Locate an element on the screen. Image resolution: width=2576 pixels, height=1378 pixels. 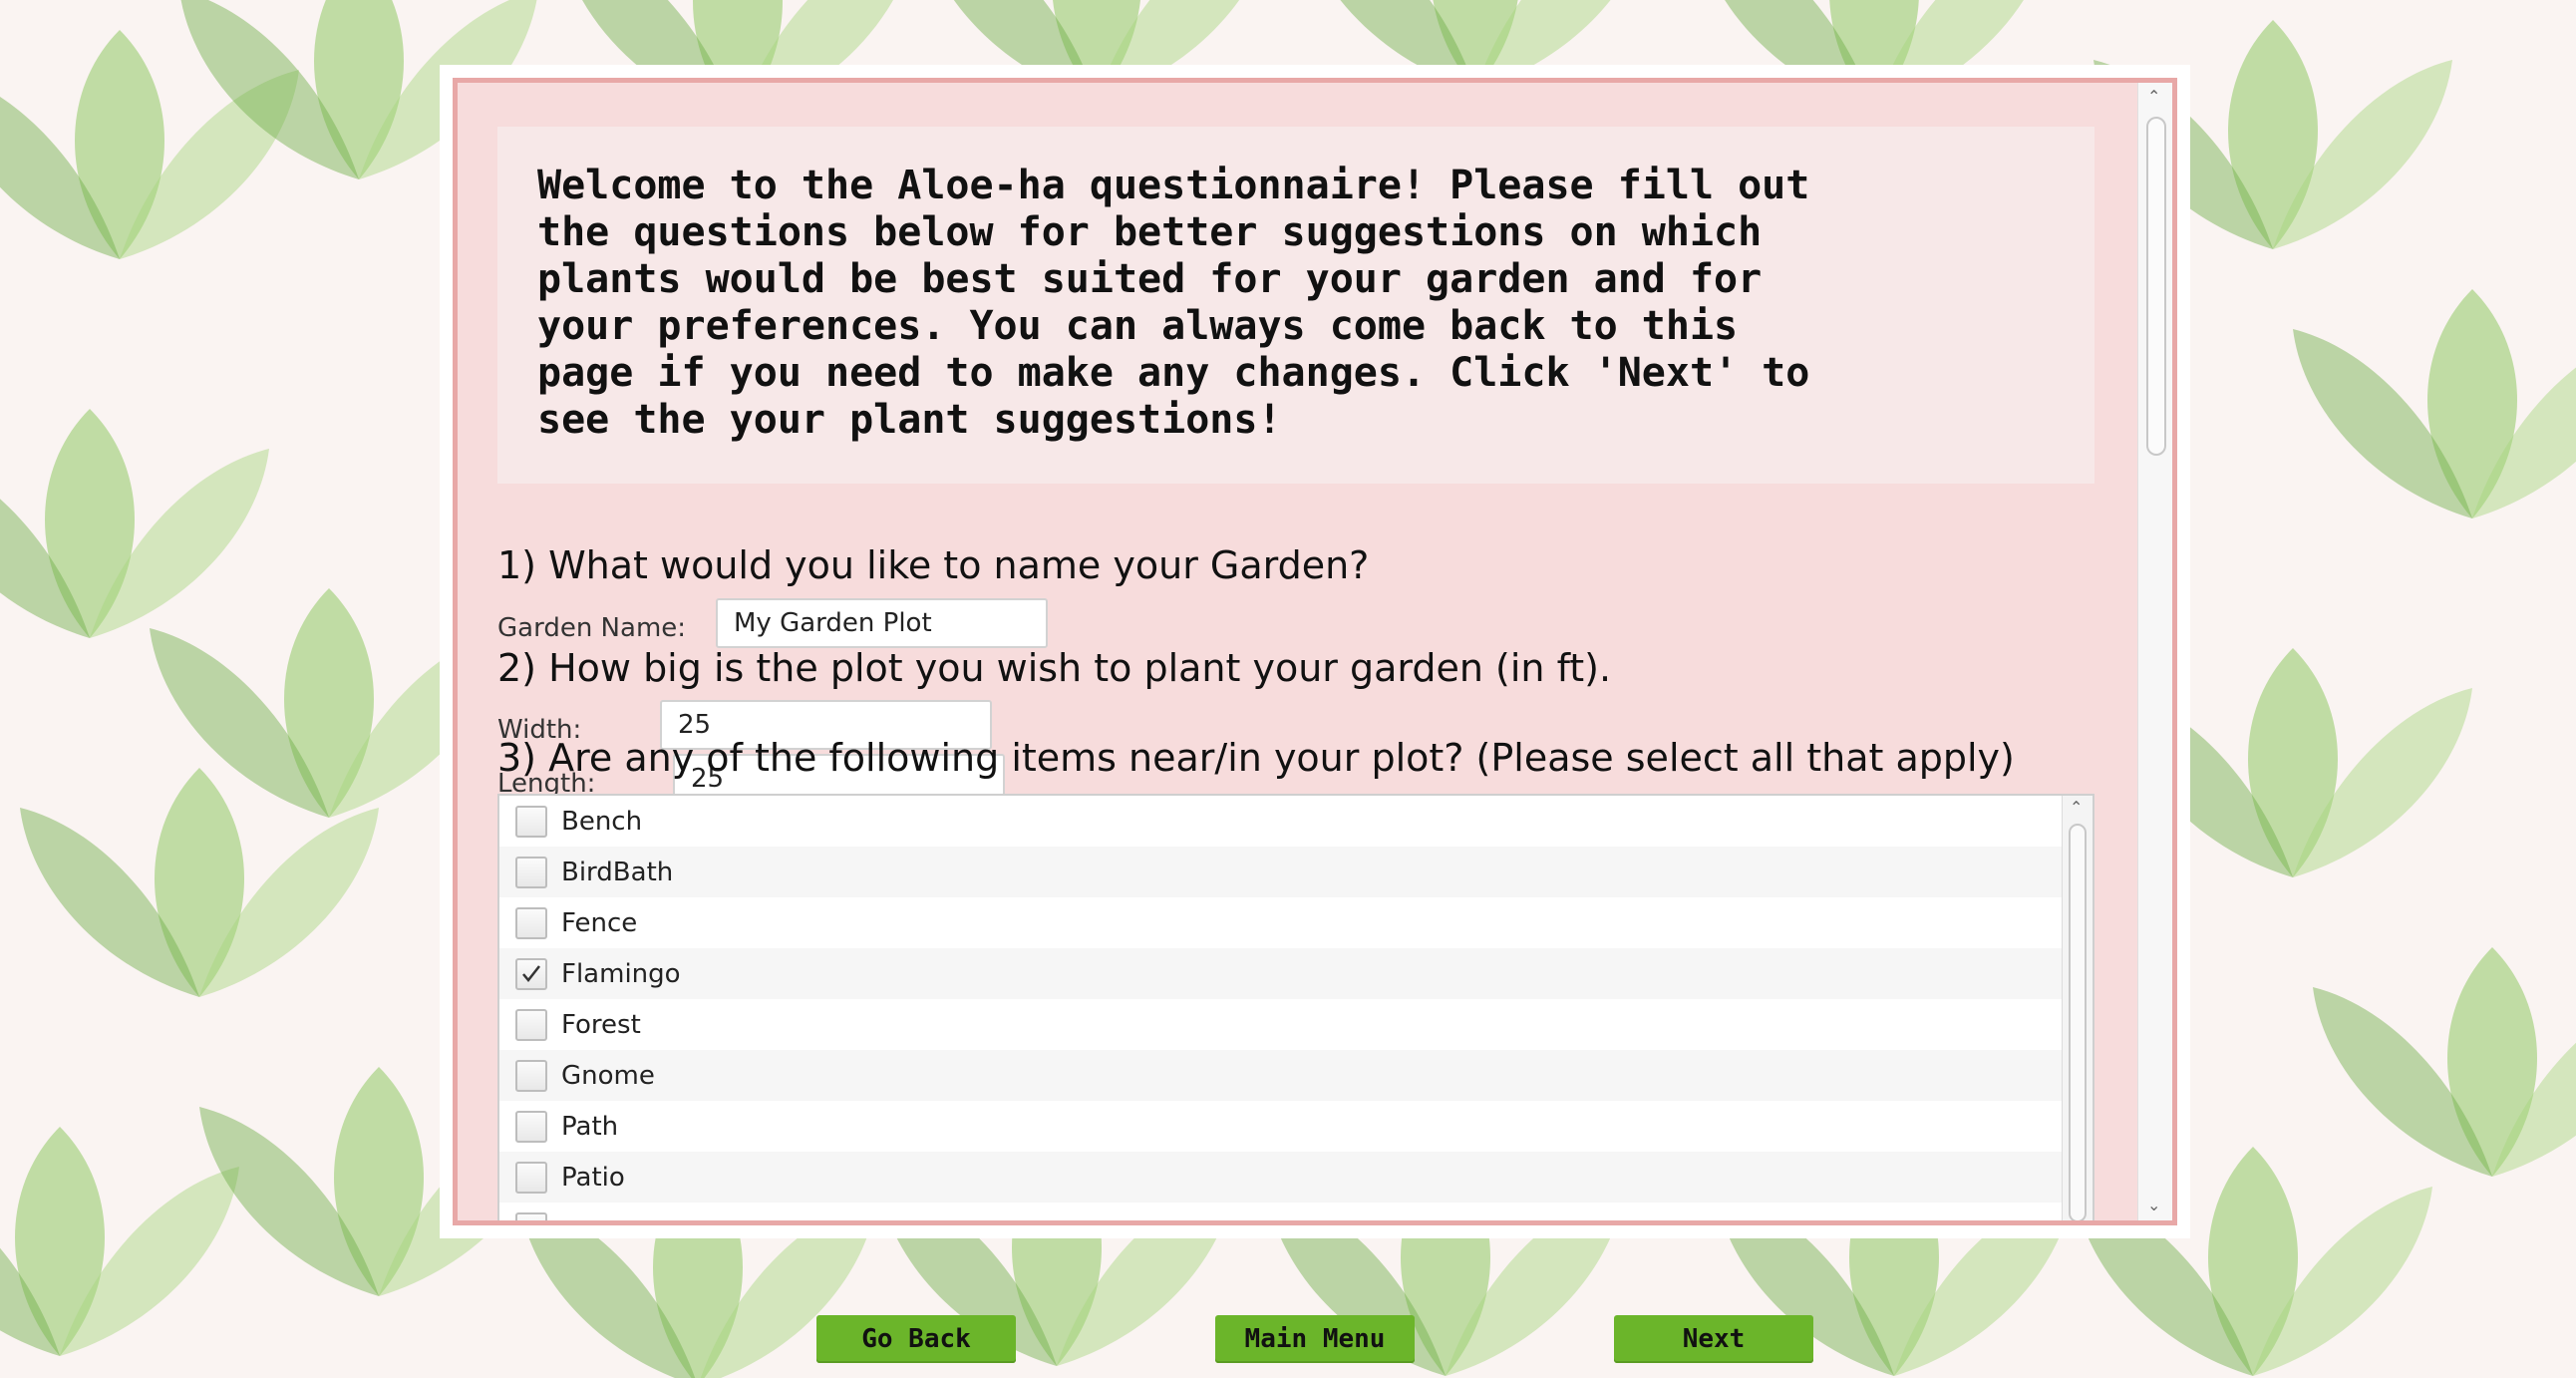
list-item: Bench is located at coordinates (1296, 821).